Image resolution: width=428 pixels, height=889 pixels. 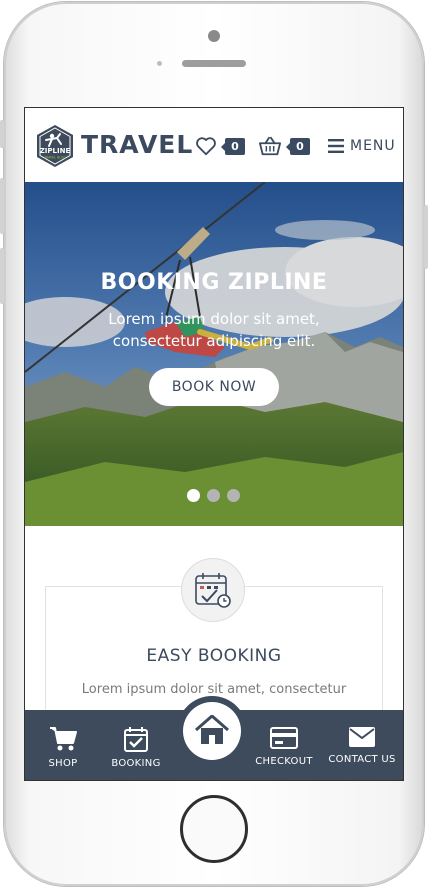 I want to click on phone-home-button, so click(x=214, y=829).